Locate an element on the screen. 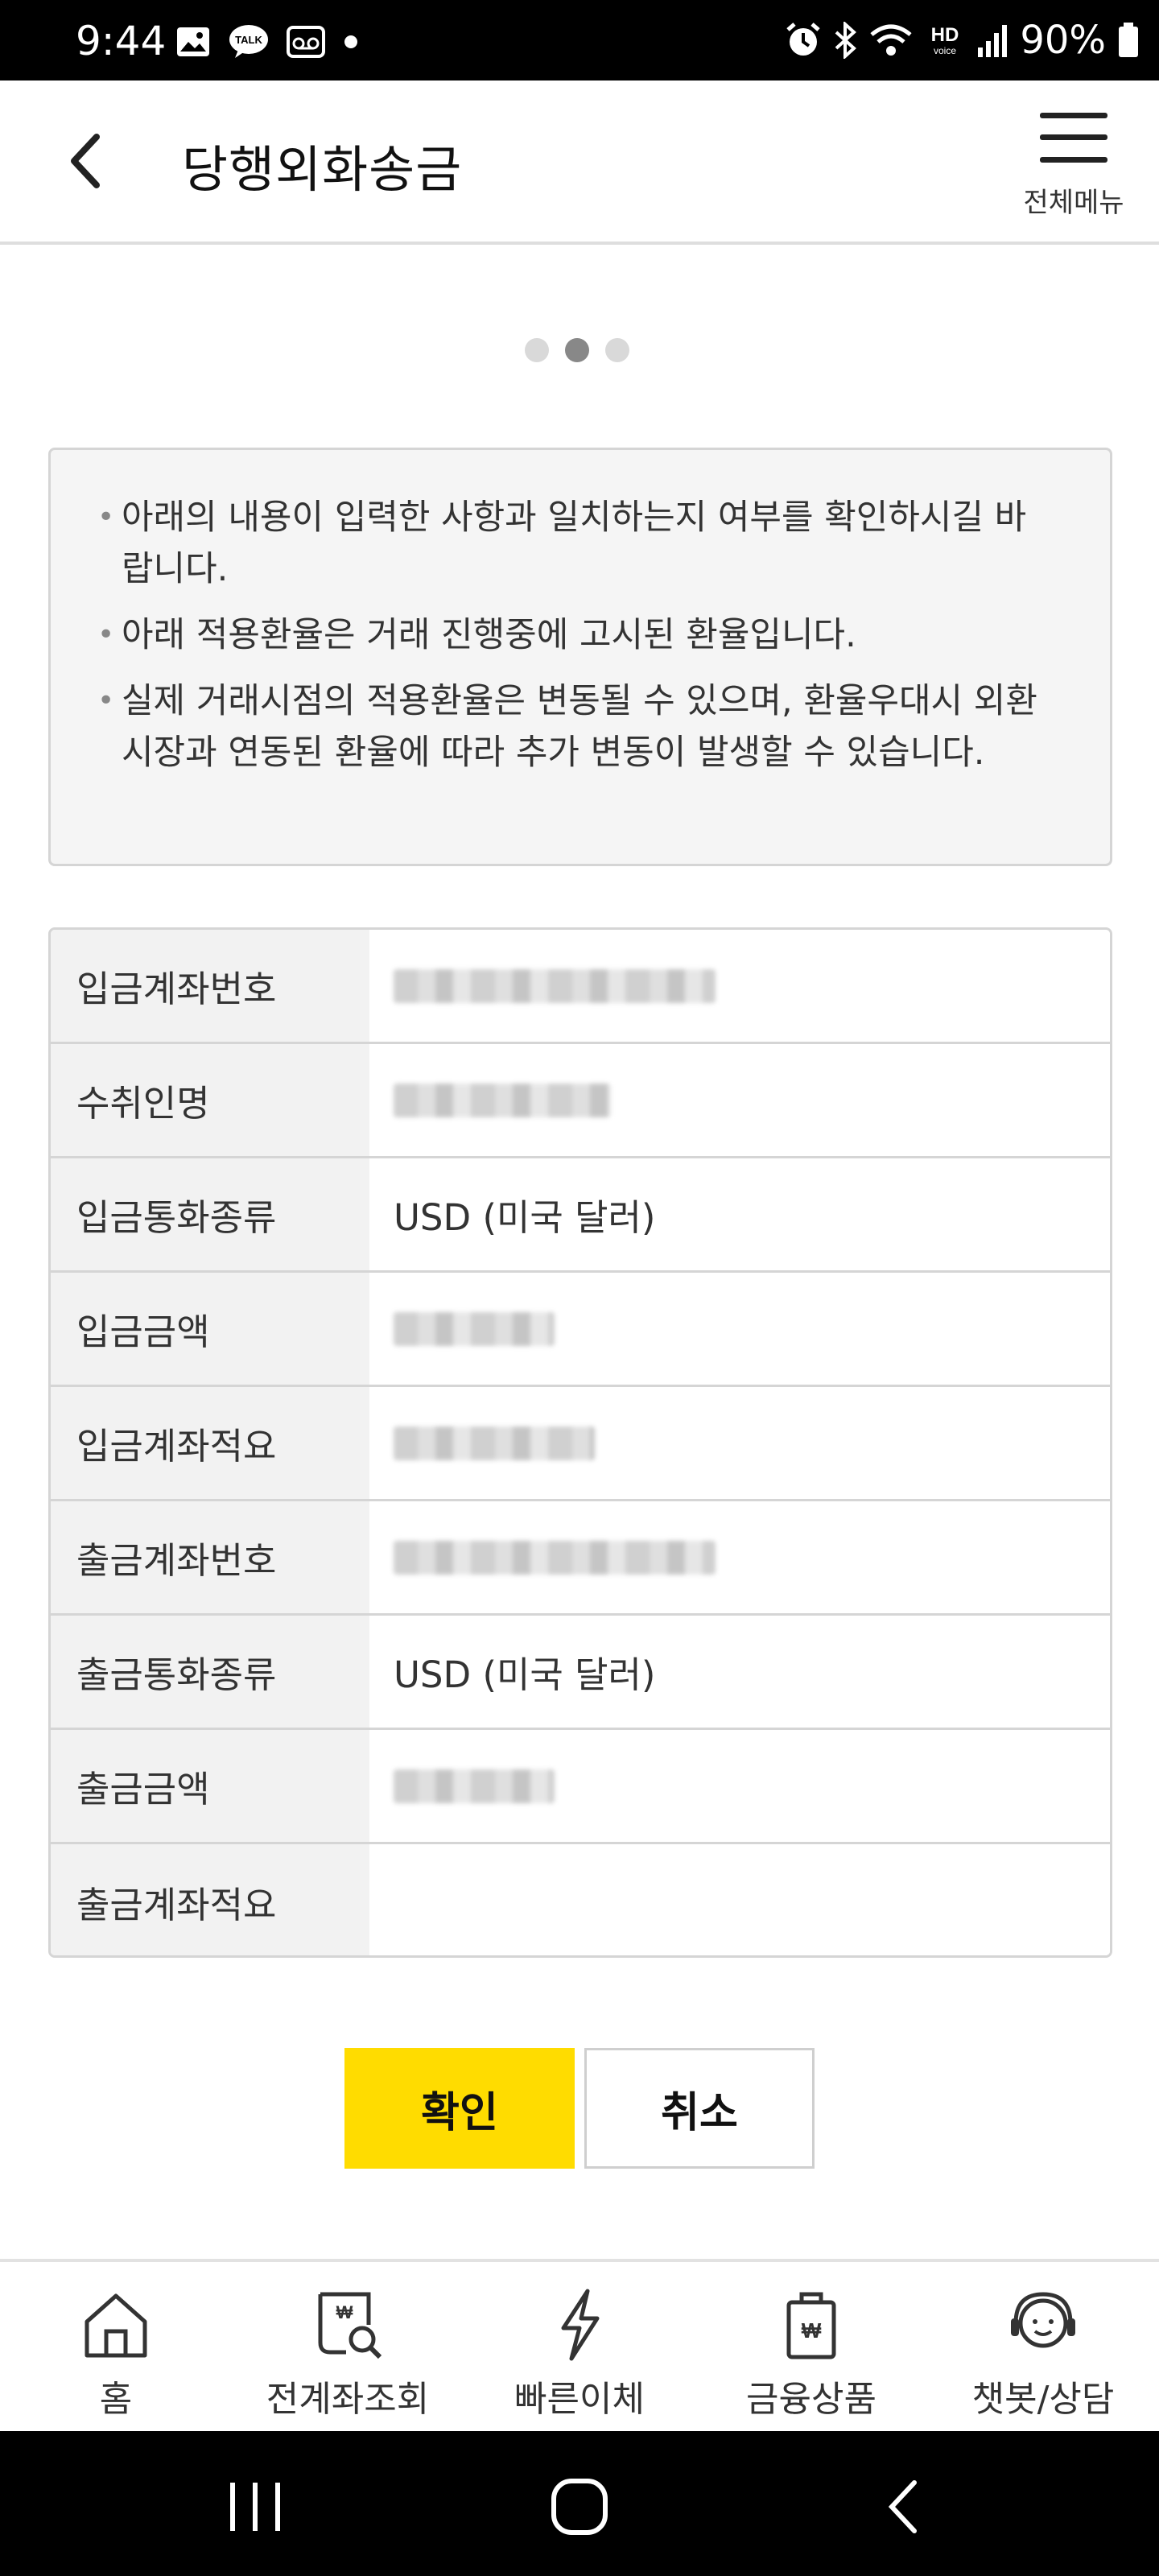 The width and height of the screenshot is (1159, 2576). all-menu-label: 전체메뉴 is located at coordinates (1073, 203).